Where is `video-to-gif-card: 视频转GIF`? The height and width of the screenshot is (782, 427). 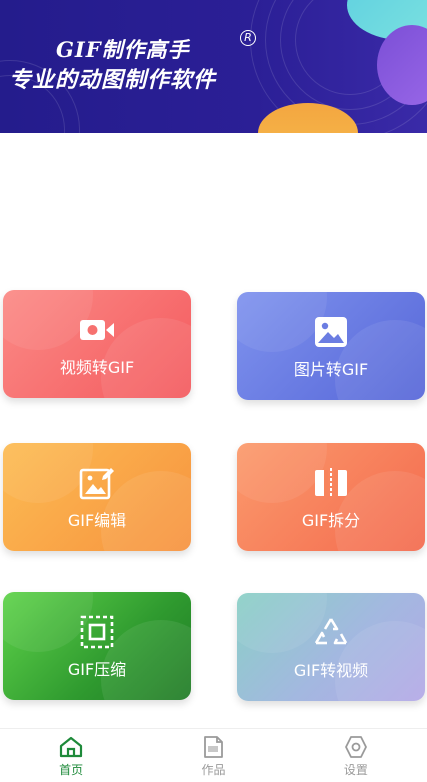
video-to-gif-card: 视频转GIF is located at coordinates (97, 344).